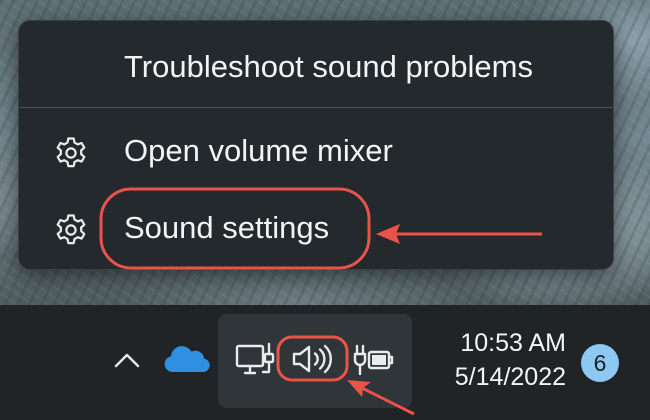 This screenshot has height=420, width=650. What do you see at coordinates (316, 107) in the screenshot?
I see `menu-divider` at bounding box center [316, 107].